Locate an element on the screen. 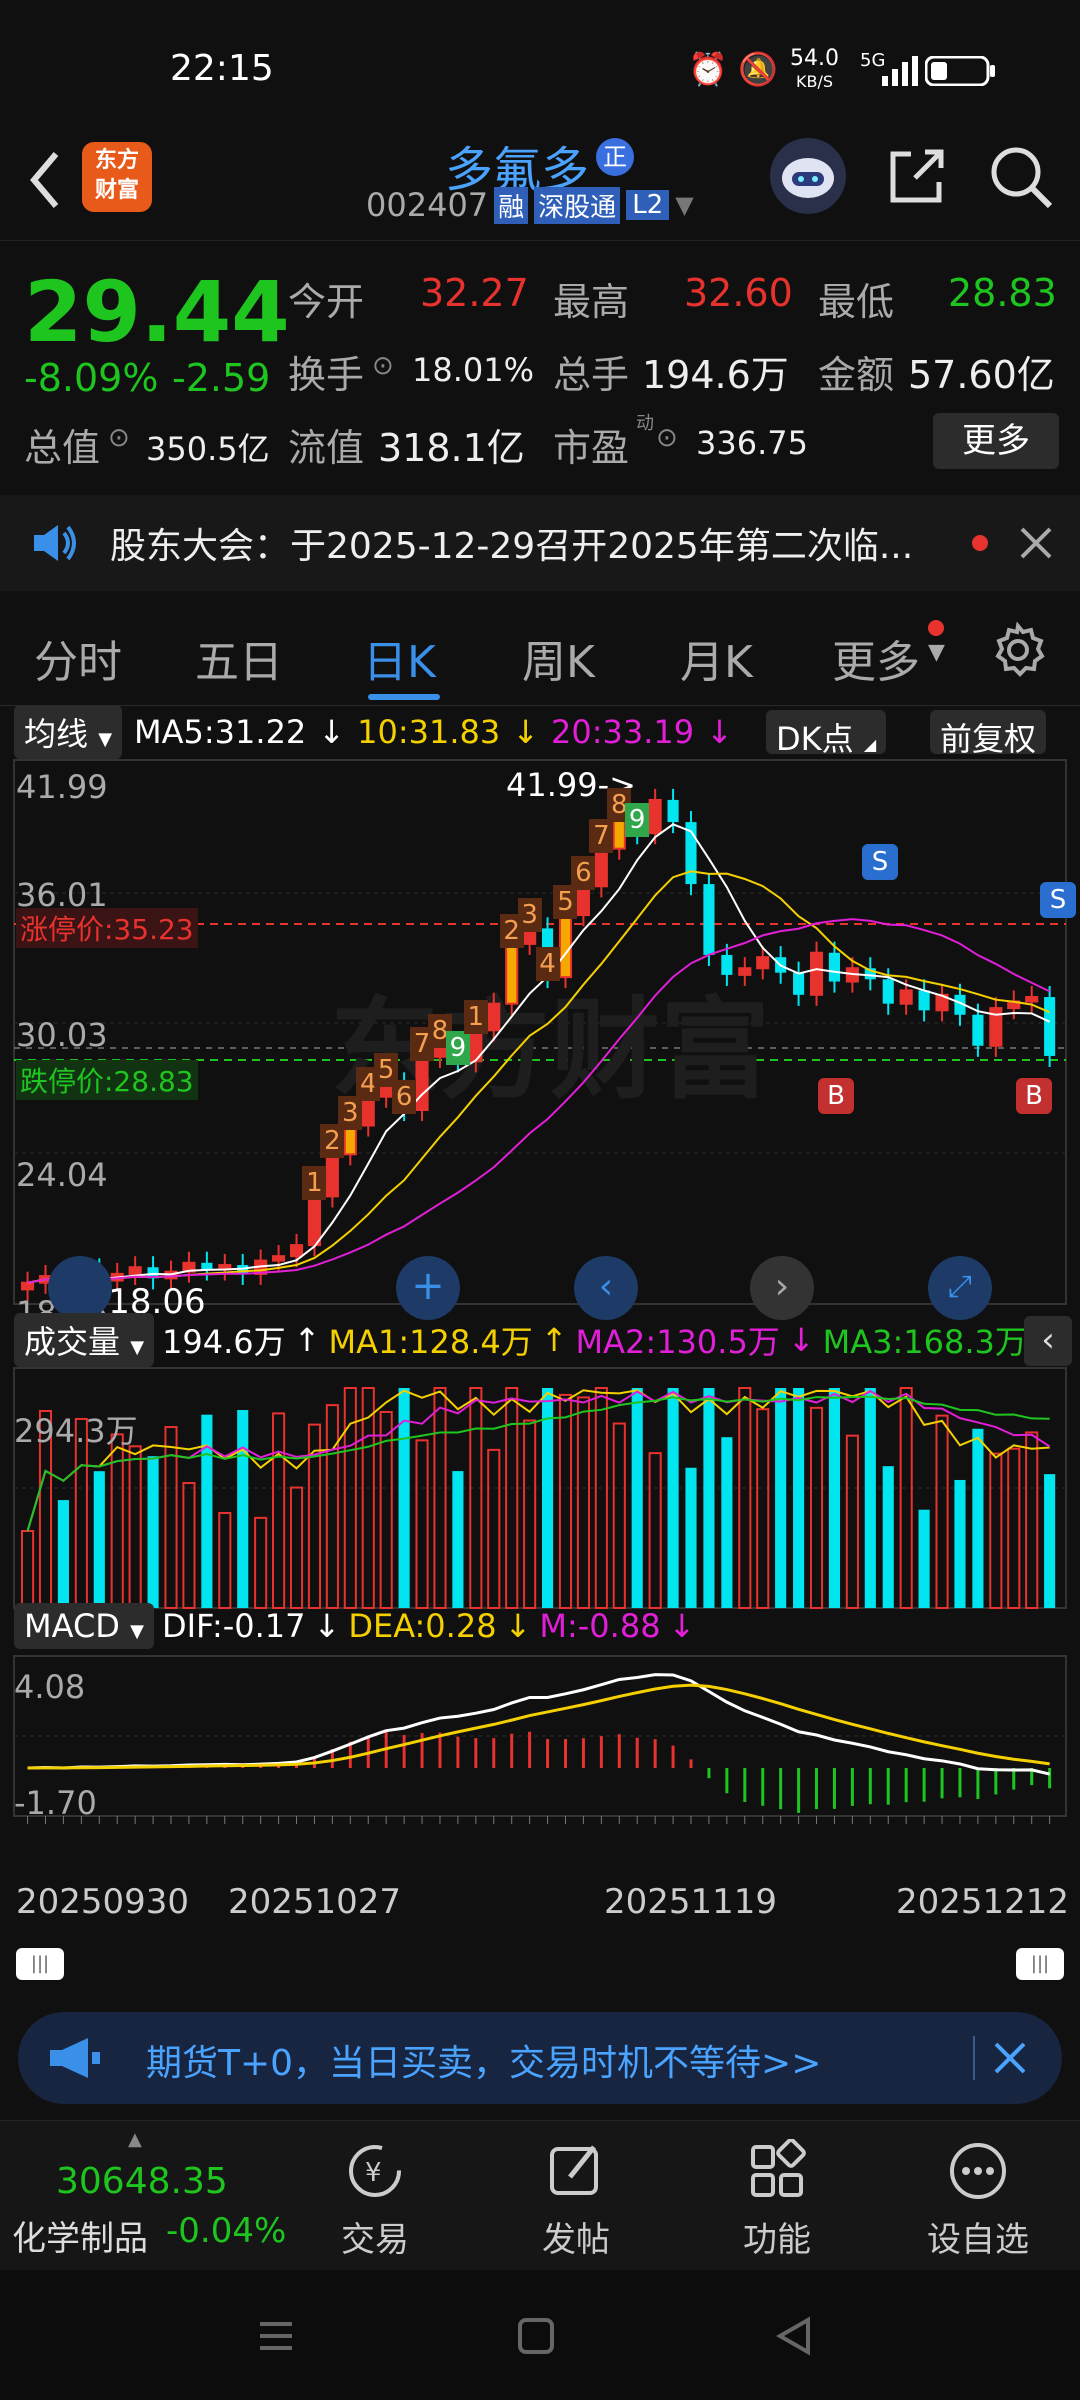 This screenshot has height=2400, width=1080. tab-indicator is located at coordinates (404, 697).